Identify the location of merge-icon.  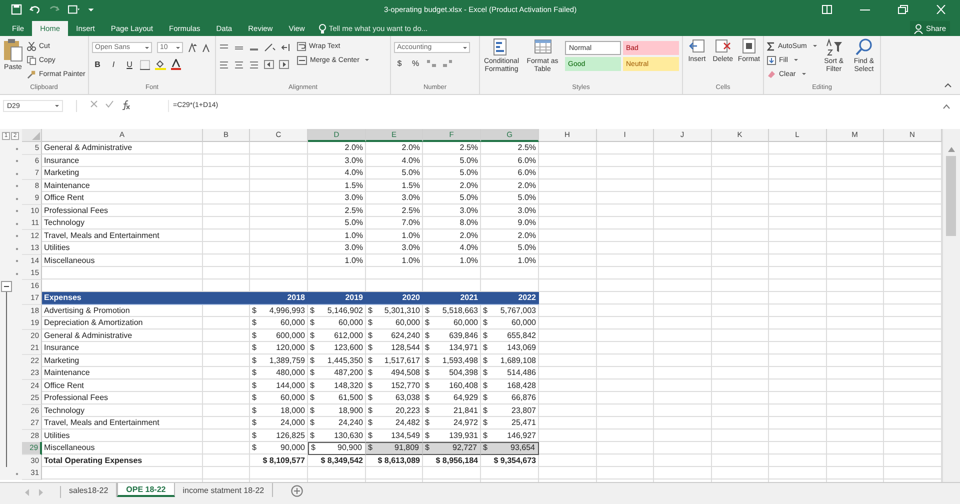
(302, 60).